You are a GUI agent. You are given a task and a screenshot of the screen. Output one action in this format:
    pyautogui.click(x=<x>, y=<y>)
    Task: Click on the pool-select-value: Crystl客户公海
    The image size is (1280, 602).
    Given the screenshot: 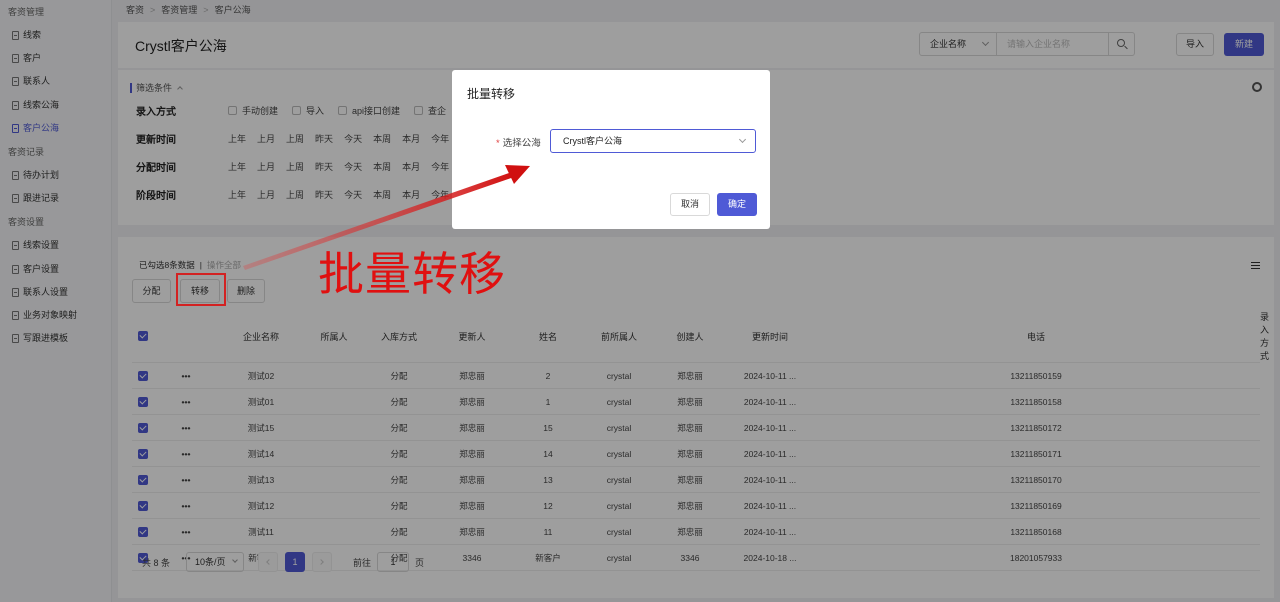 What is the action you would take?
    pyautogui.click(x=592, y=141)
    